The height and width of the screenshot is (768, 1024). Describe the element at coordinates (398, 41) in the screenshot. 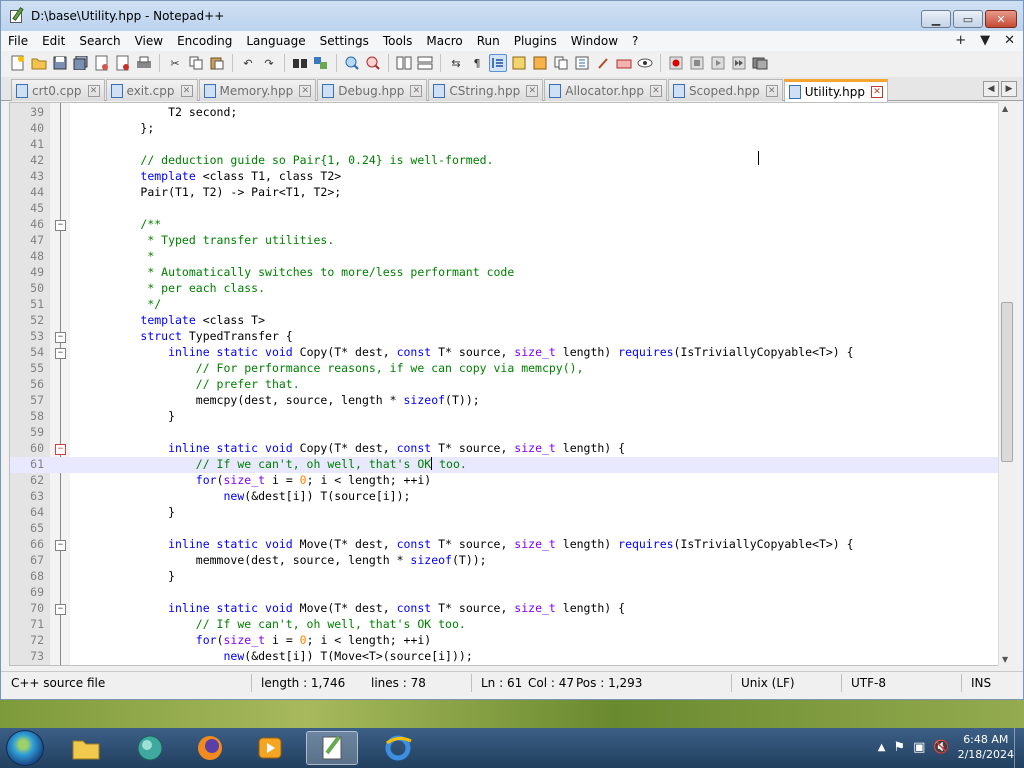

I see `menu-tools: Tools` at that location.